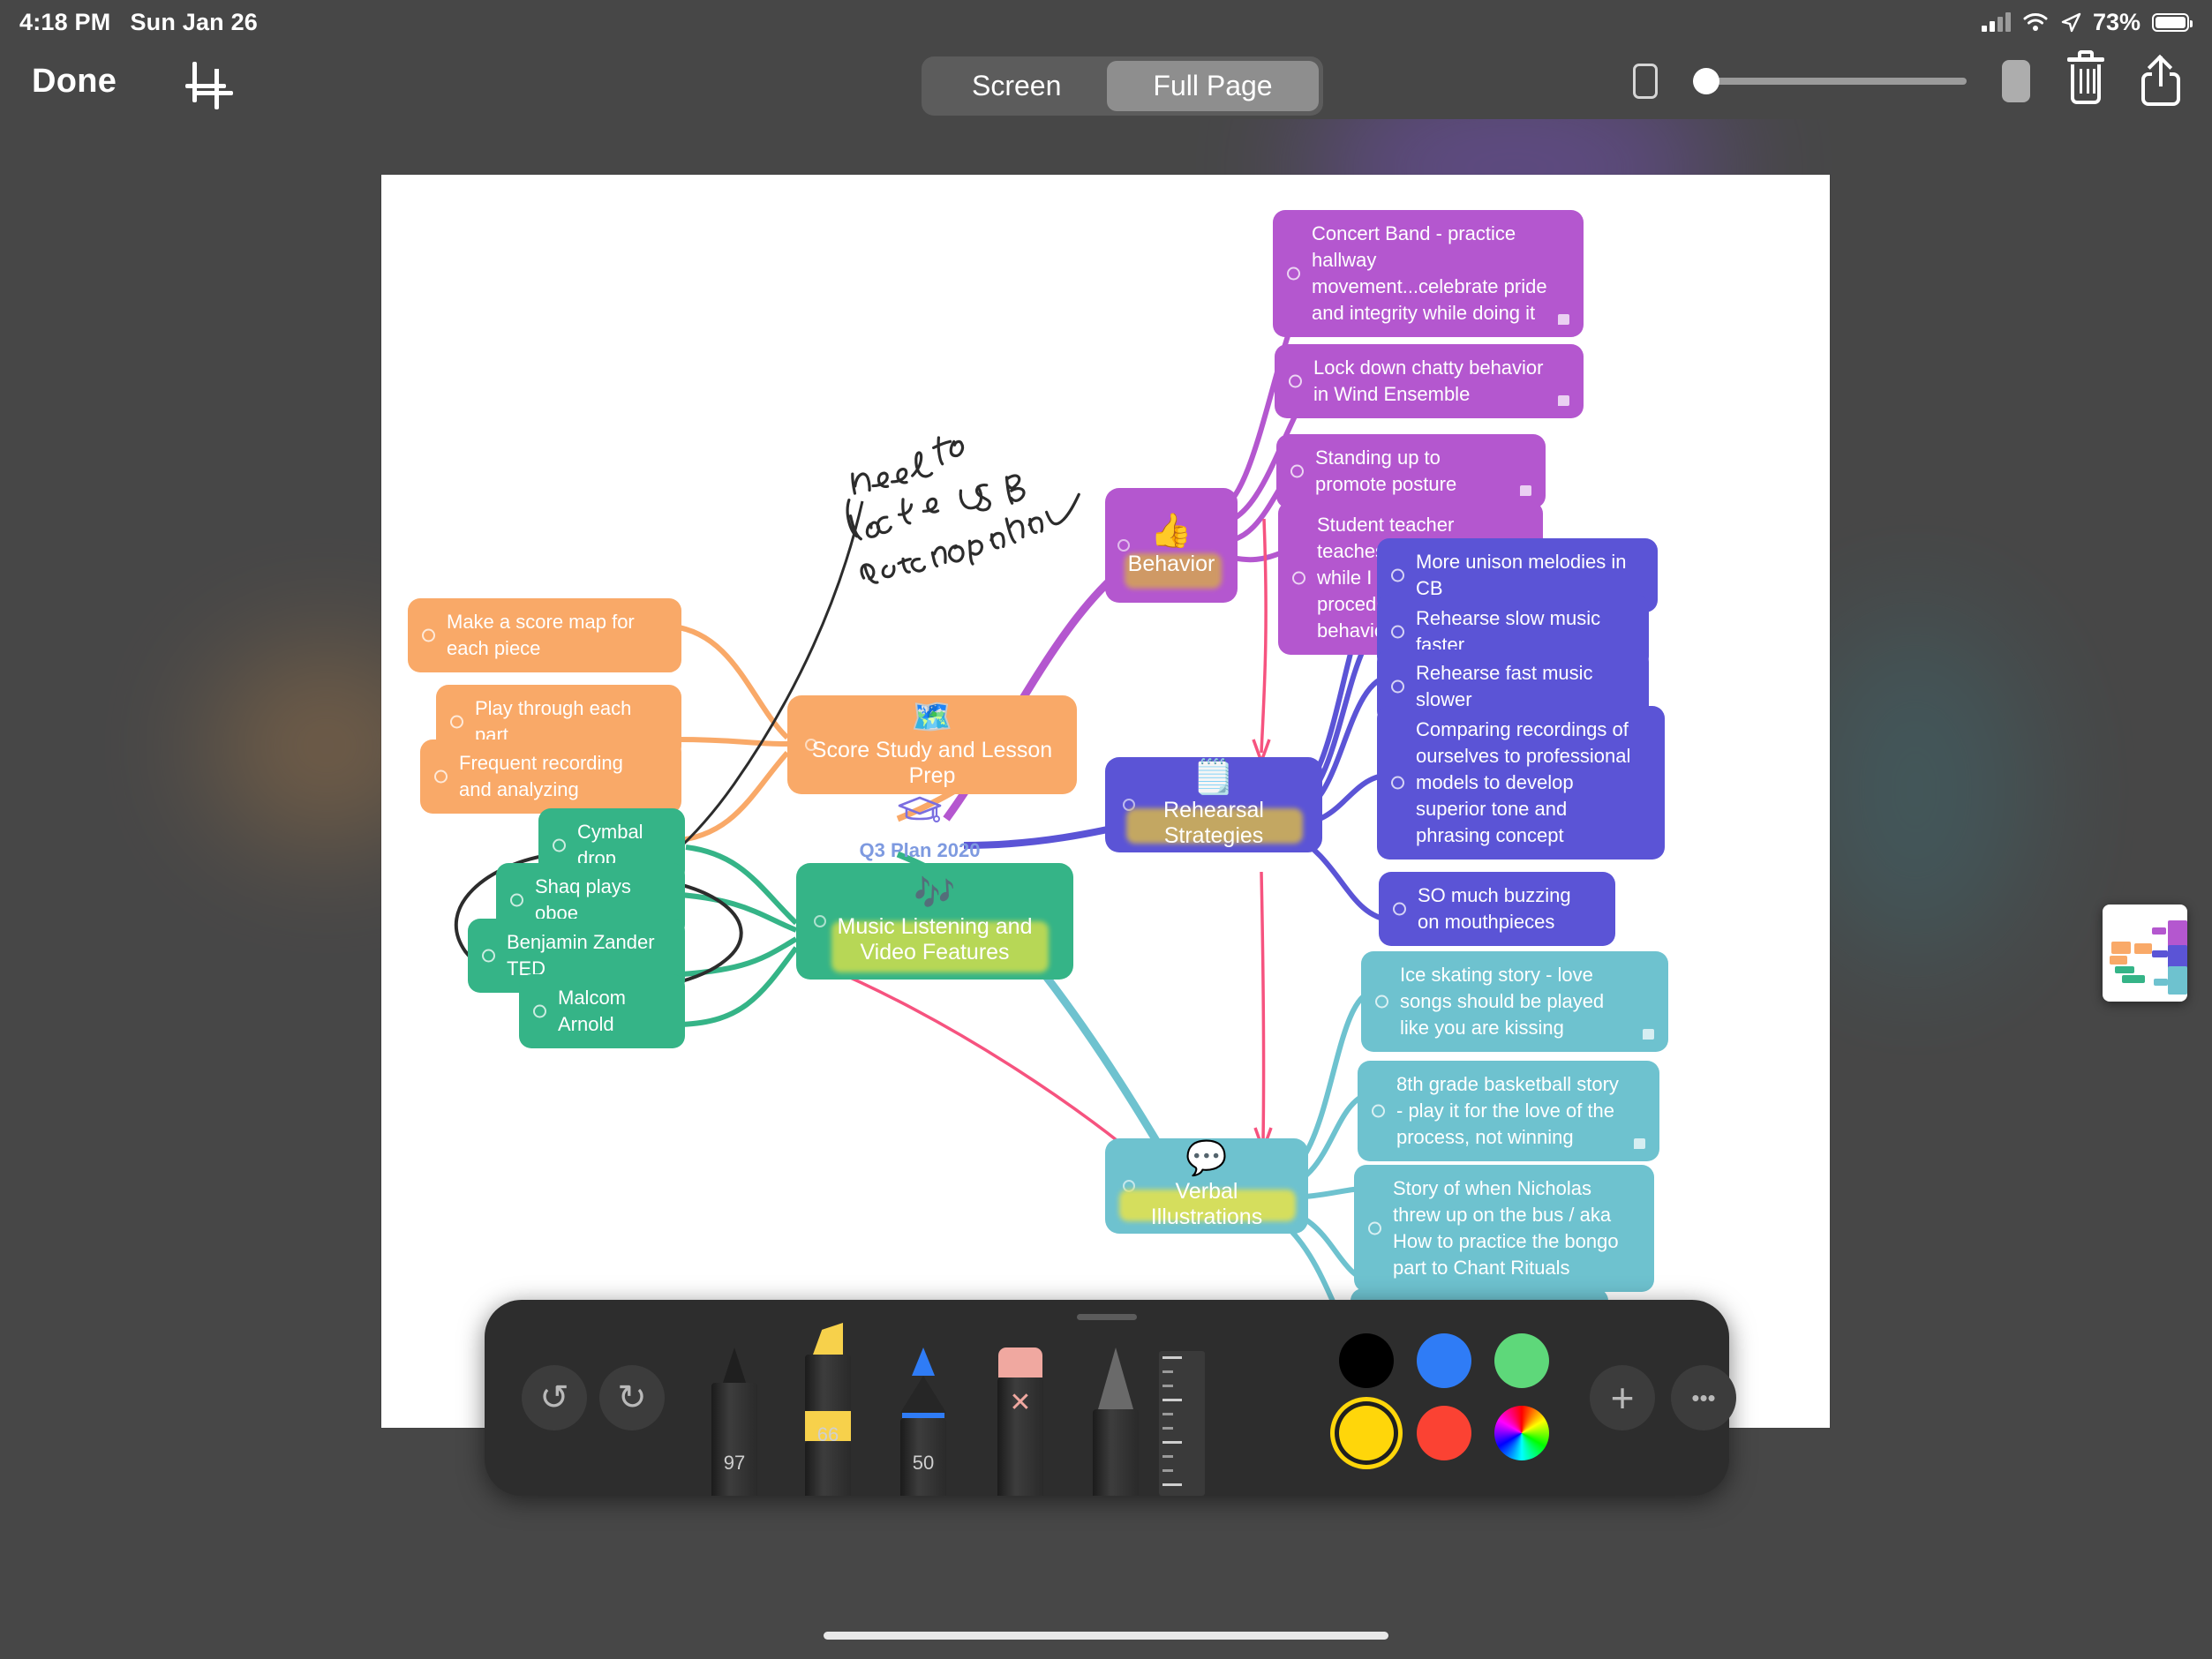 The width and height of the screenshot is (2212, 1659). I want to click on branch-node-music-listening: 🎶 Music Listening and Video Features, so click(934, 921).